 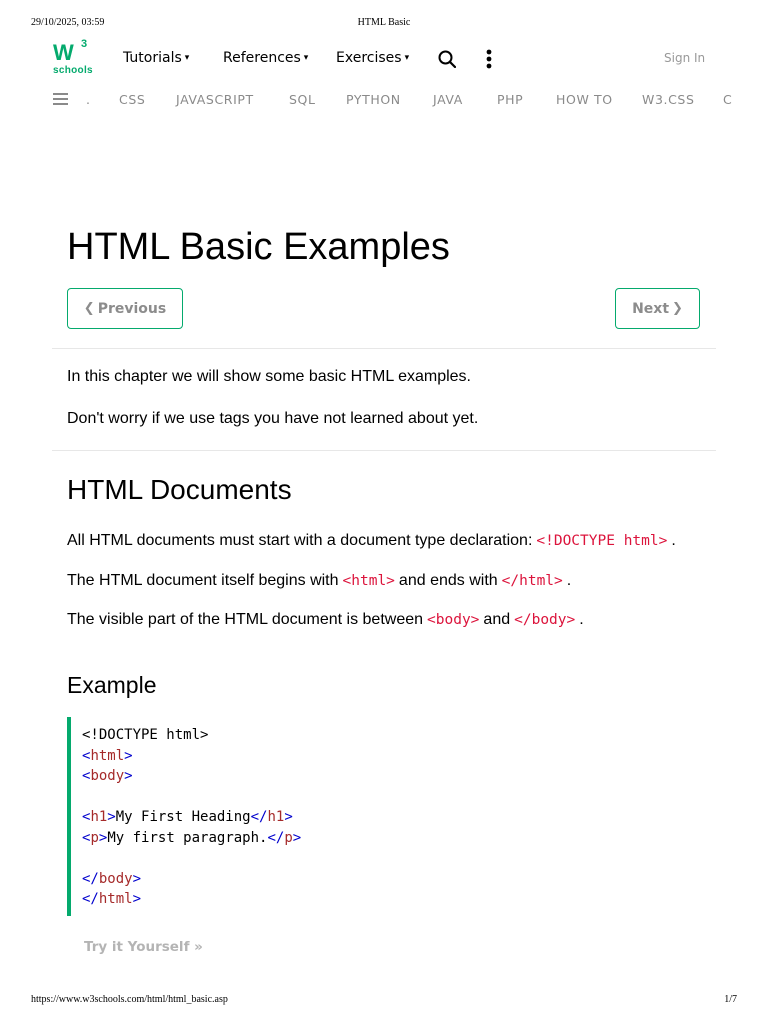 I want to click on topic-nav-item-howto: HOW TO, so click(x=584, y=99).